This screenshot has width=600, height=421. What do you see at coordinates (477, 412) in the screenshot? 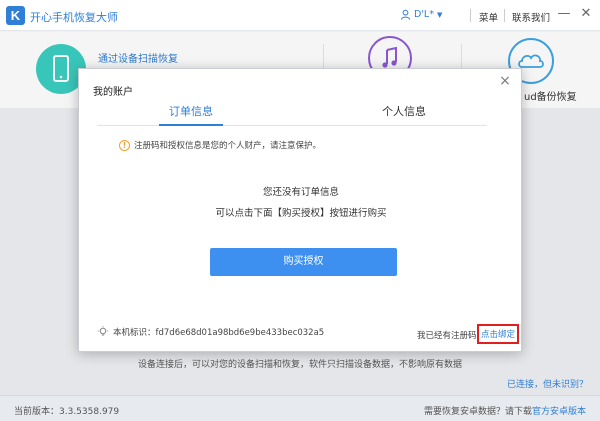
I see `android-download-text: 需要恢复安卓数据？请下载` at bounding box center [477, 412].